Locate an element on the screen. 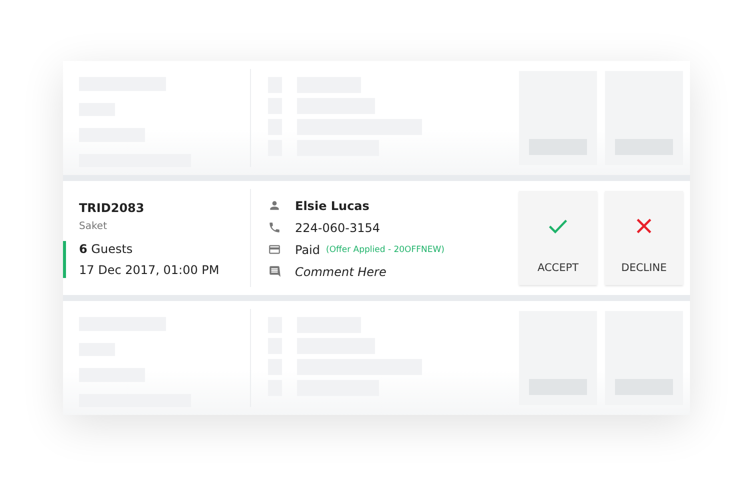 The height and width of the screenshot is (480, 751). person-icon is located at coordinates (274, 205).